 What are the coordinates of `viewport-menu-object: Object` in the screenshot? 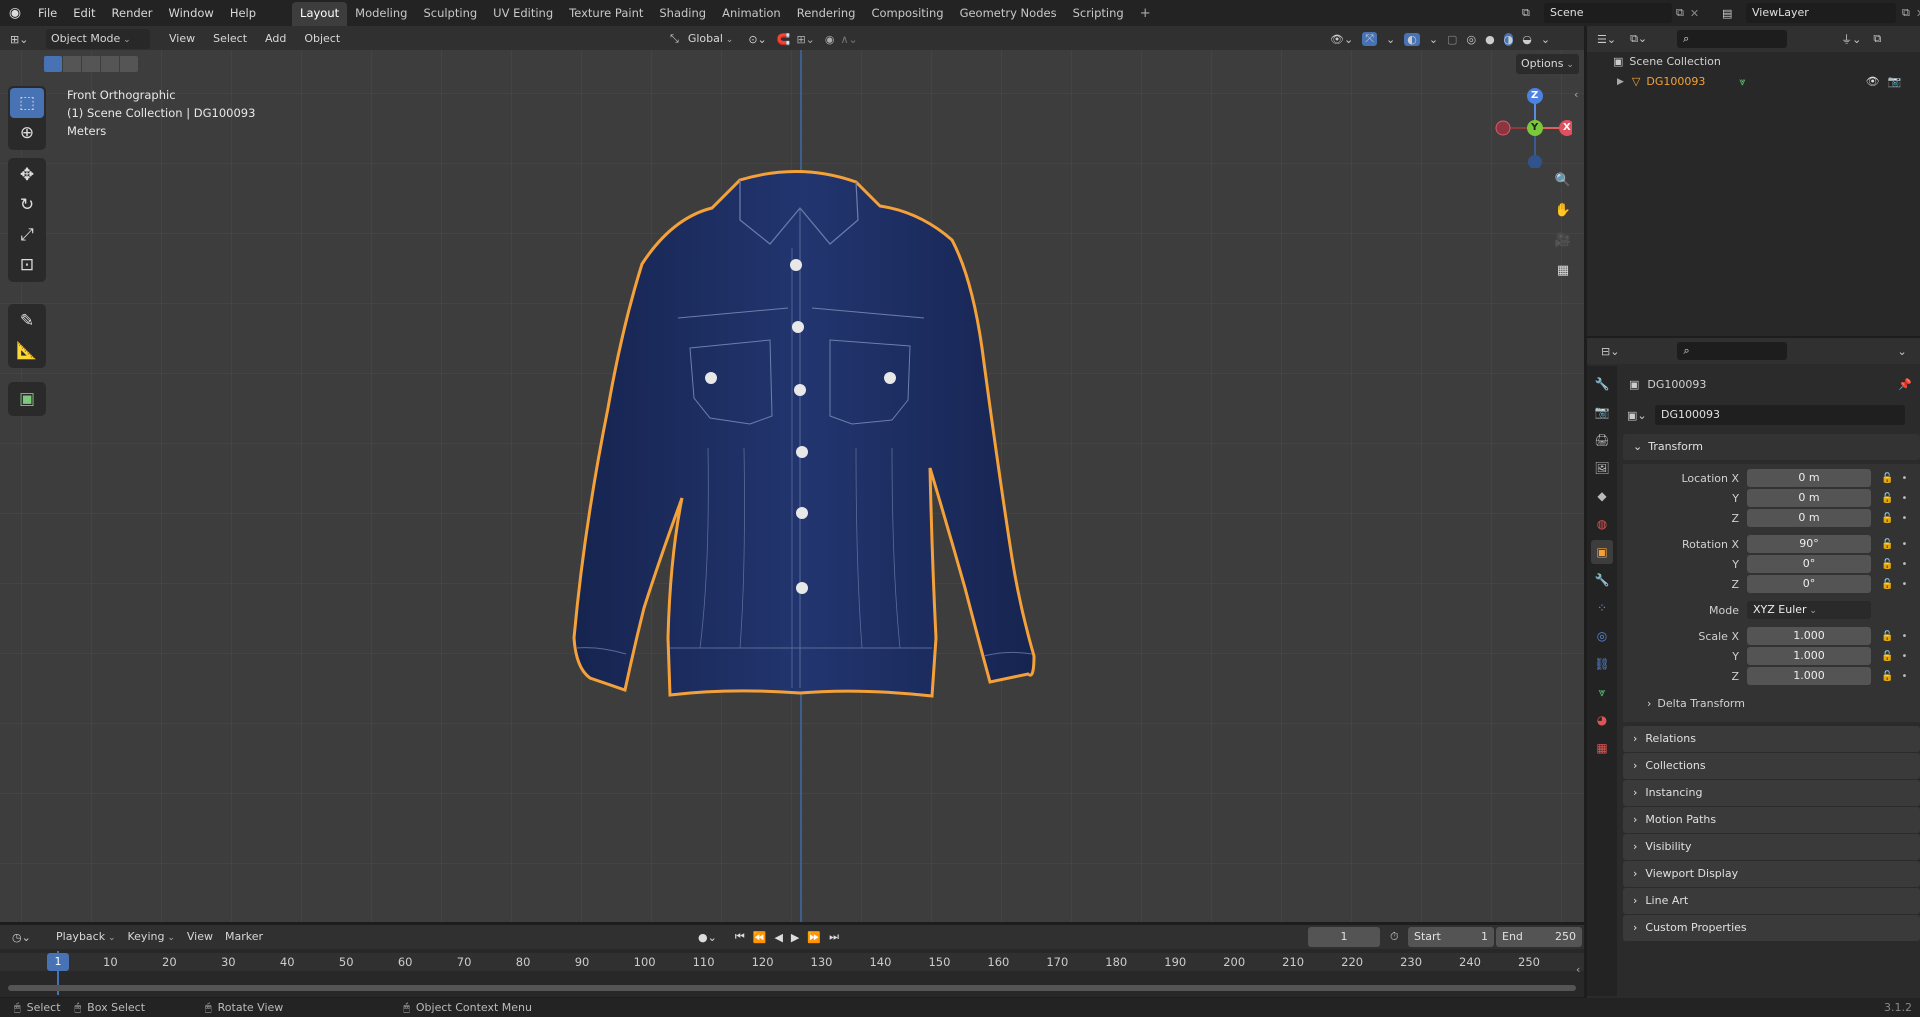 It's located at (322, 39).